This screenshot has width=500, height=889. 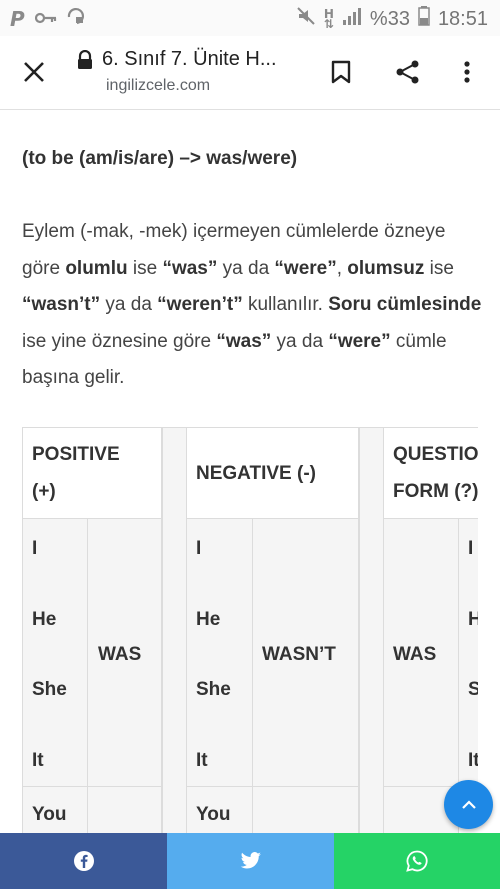 I want to click on close-icon, so click(x=34, y=72).